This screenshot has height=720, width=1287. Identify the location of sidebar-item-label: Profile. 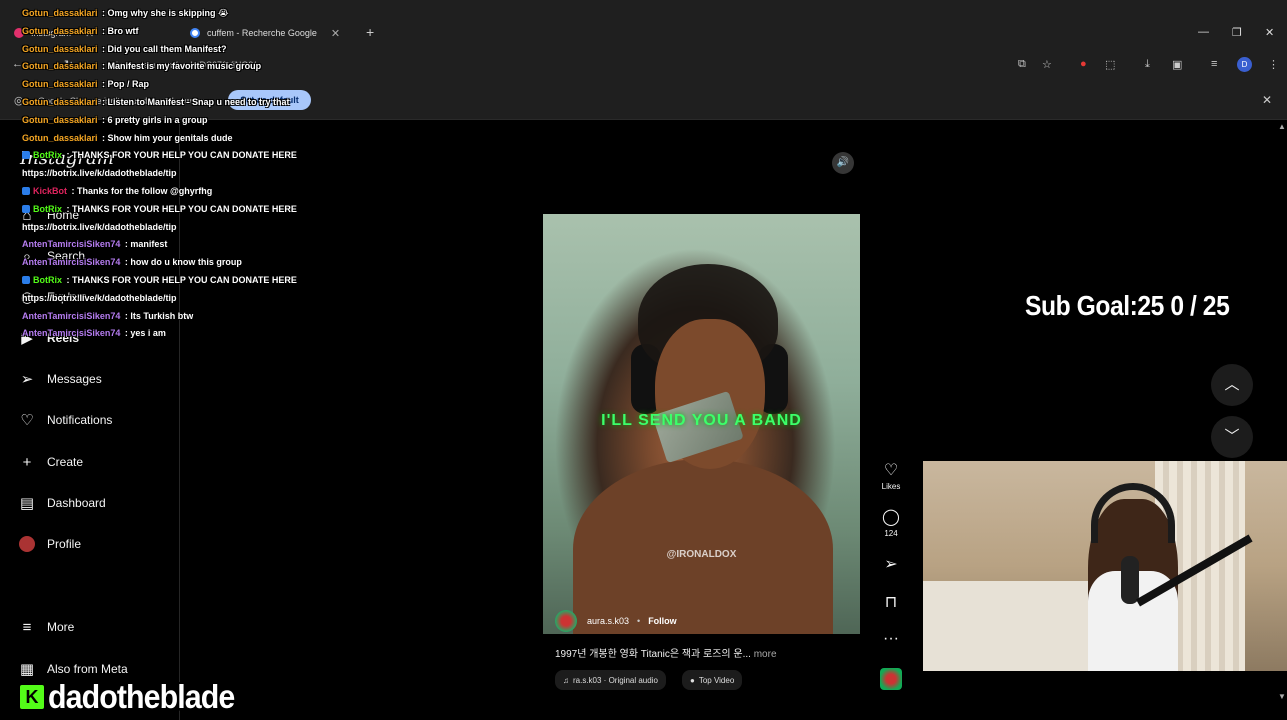
(64, 544).